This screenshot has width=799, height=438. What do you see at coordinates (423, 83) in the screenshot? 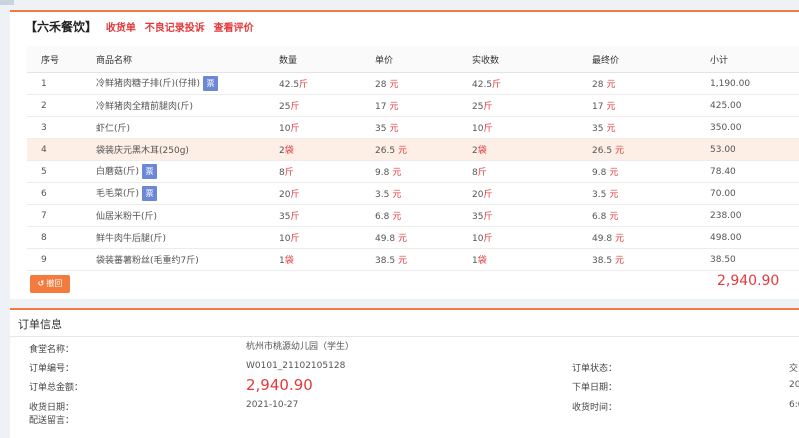
I see `unit-price: 28 元` at bounding box center [423, 83].